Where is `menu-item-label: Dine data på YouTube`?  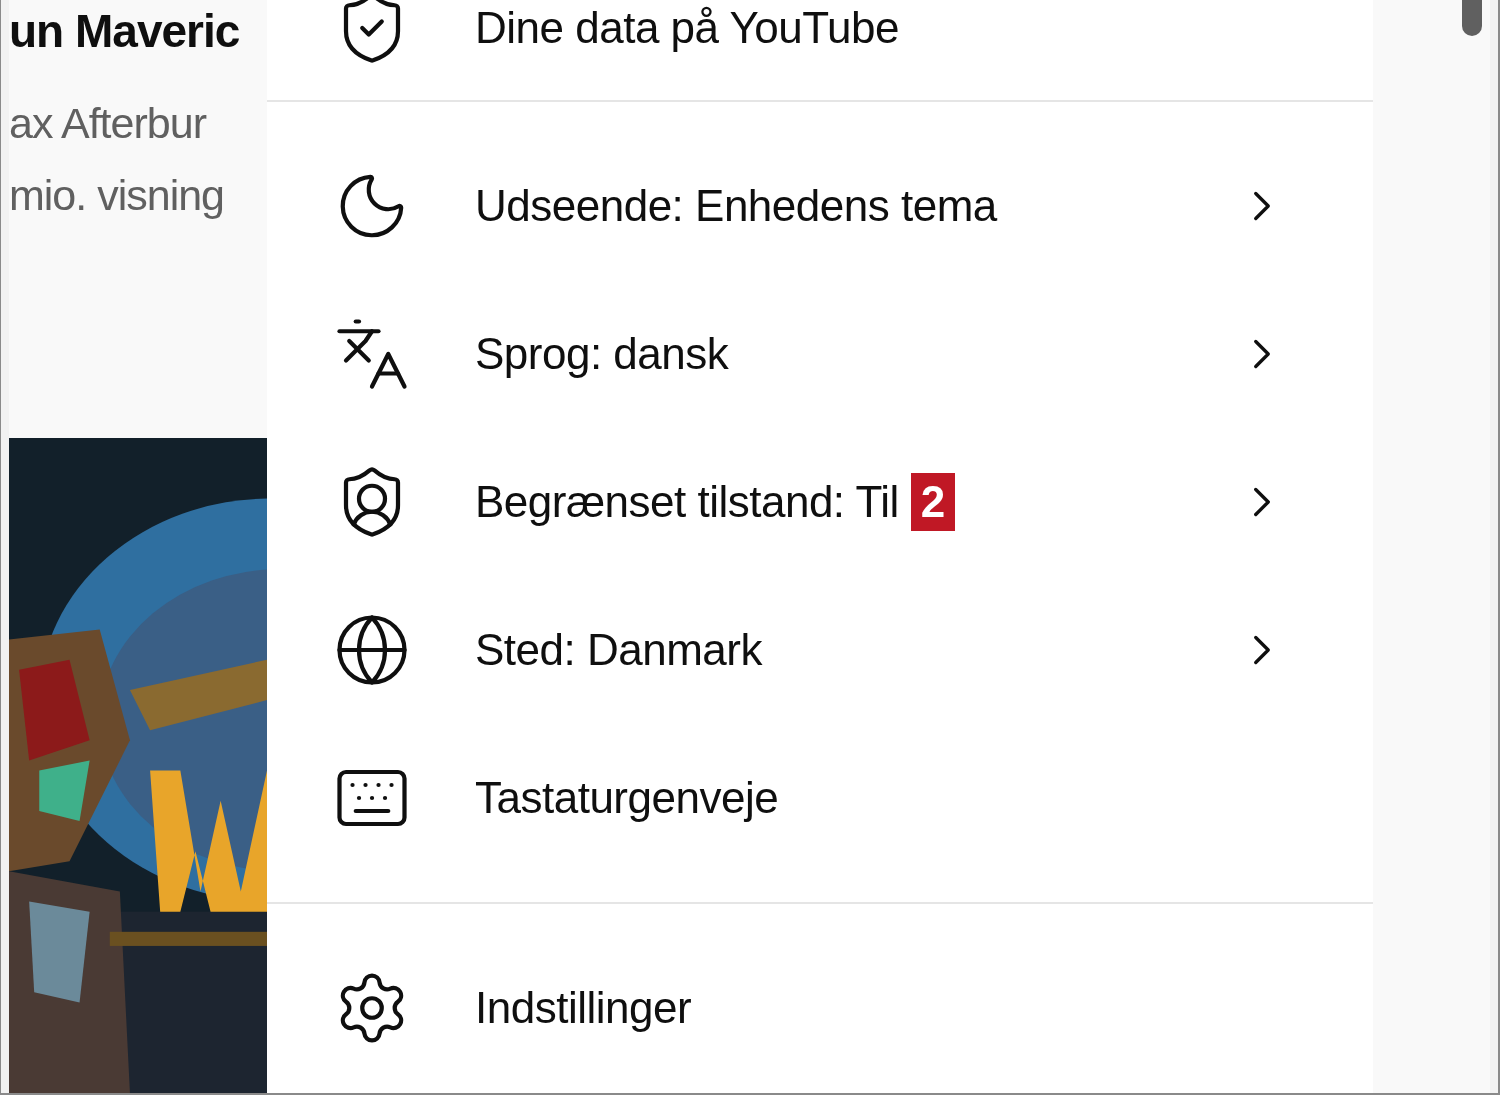 menu-item-label: Dine data på YouTube is located at coordinates (687, 28).